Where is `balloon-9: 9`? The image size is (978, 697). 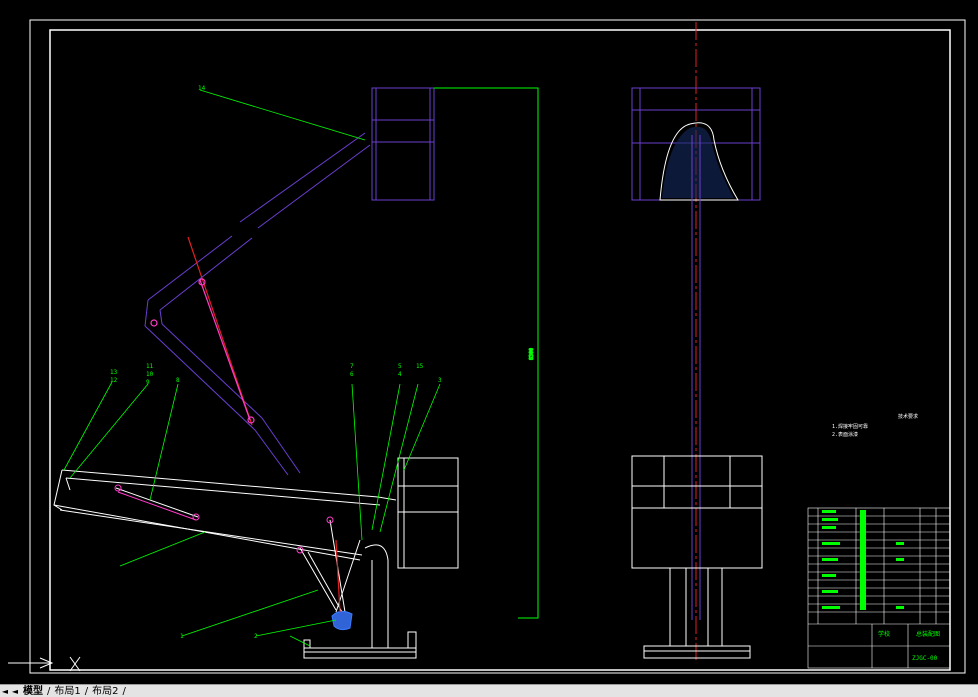
balloon-9: 9 is located at coordinates (148, 382).